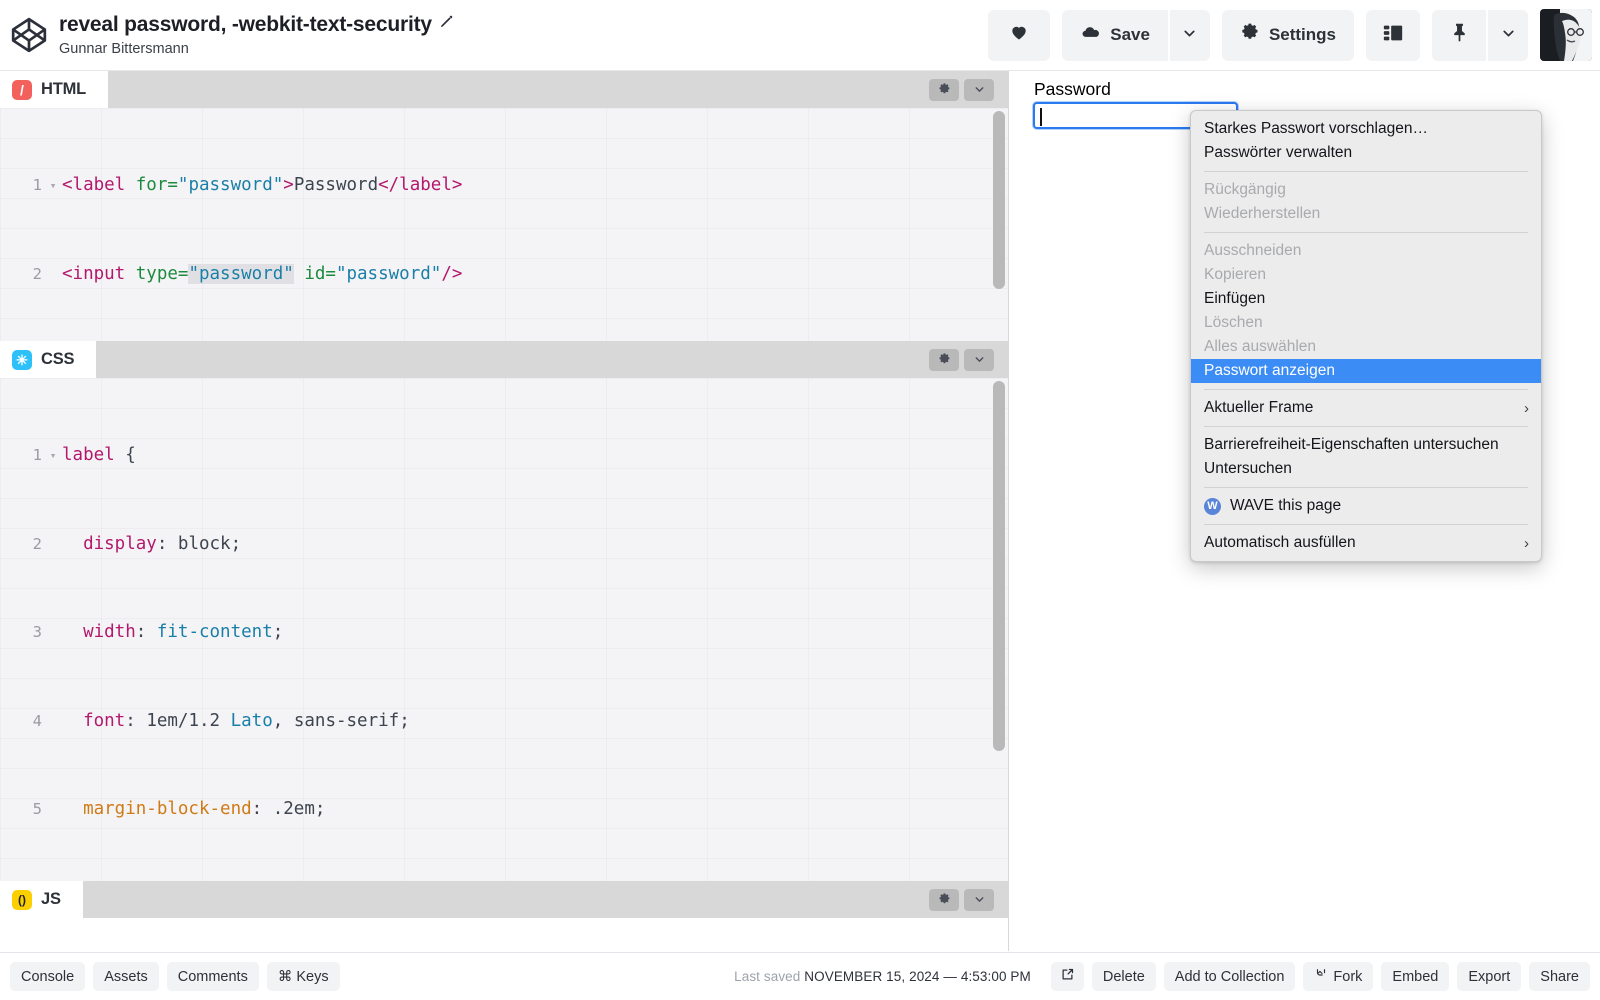 Image resolution: width=1600 pixels, height=1000 pixels. Describe the element at coordinates (1508, 35) in the screenshot. I see `pin-options-button` at that location.